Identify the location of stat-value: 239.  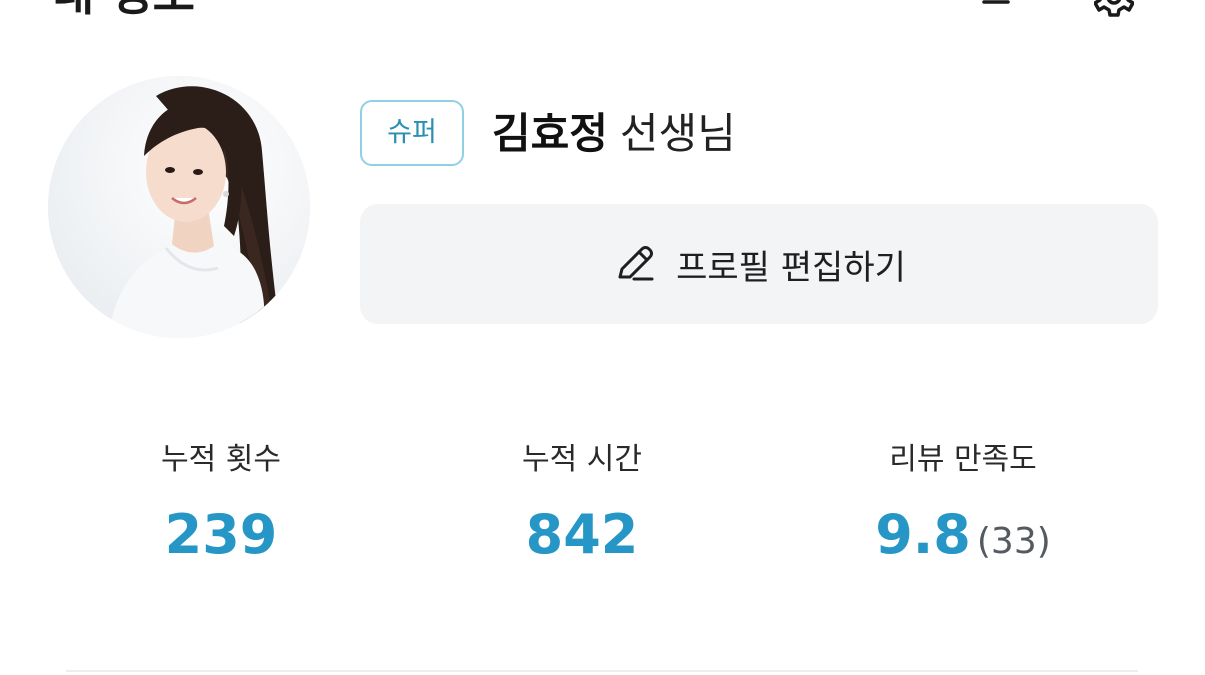
(221, 534).